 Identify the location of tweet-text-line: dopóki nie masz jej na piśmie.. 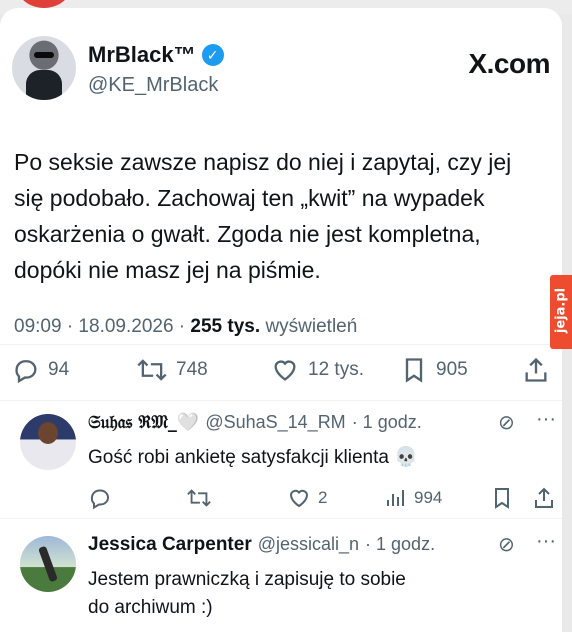
(167, 270).